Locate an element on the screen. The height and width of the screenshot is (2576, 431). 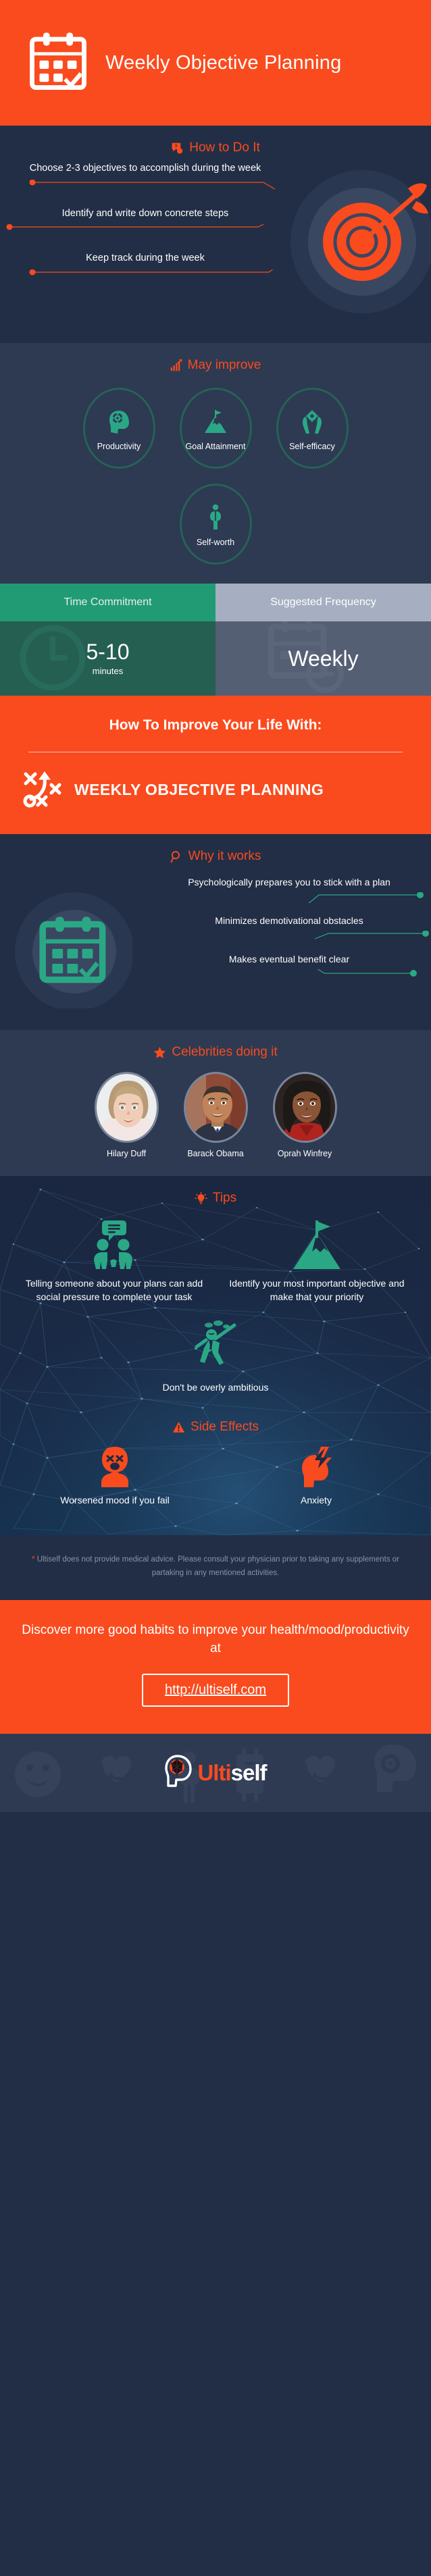
stats-value-unit: minutes is located at coordinates (108, 671).